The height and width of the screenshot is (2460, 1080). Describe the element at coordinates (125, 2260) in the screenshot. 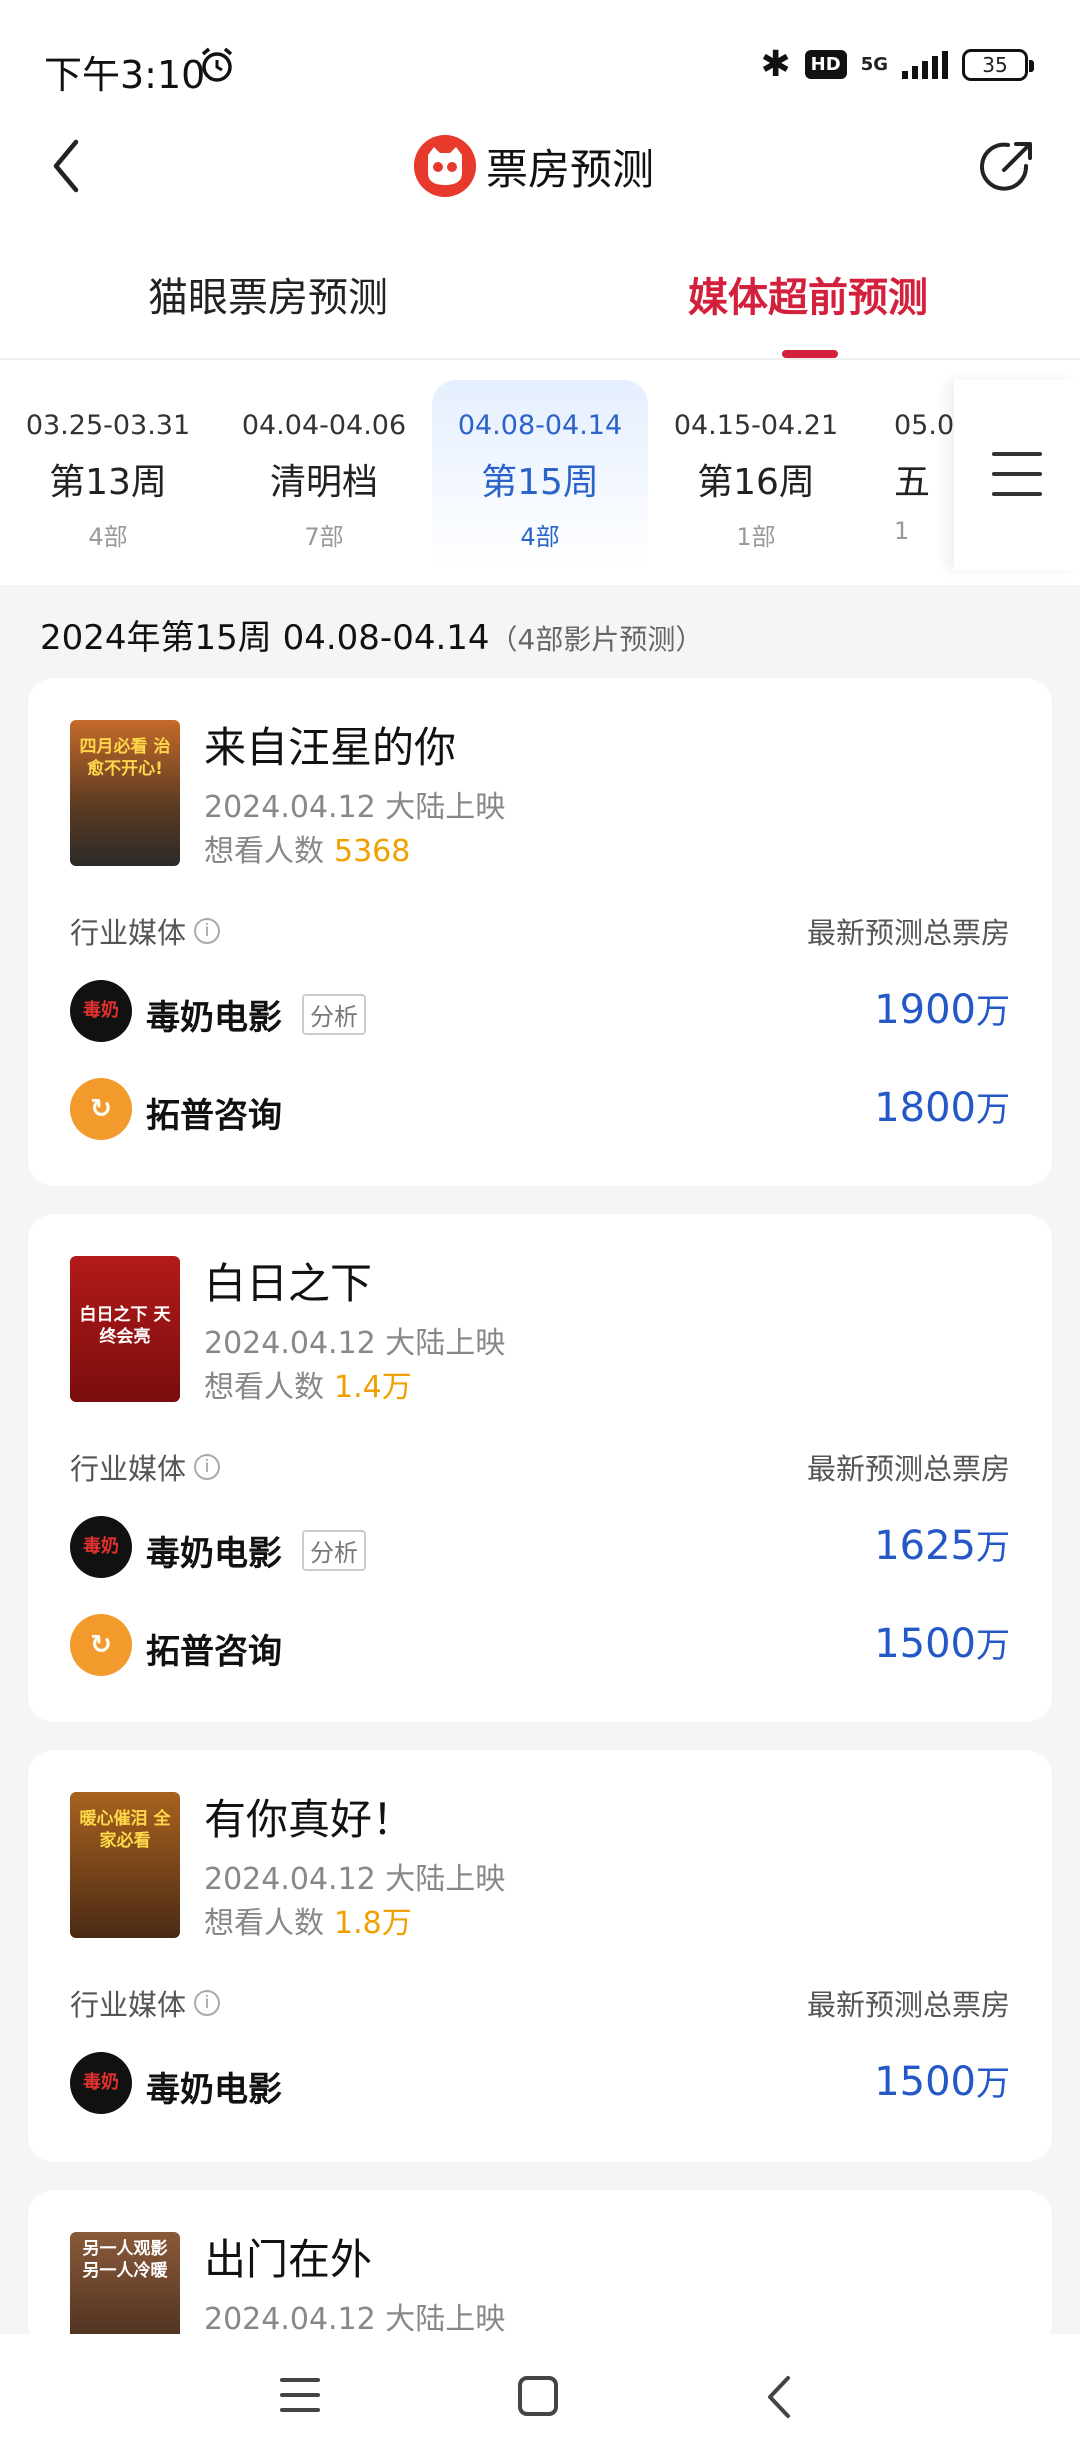

I see `poster-text: 另一人观影 另一人冷暖` at that location.